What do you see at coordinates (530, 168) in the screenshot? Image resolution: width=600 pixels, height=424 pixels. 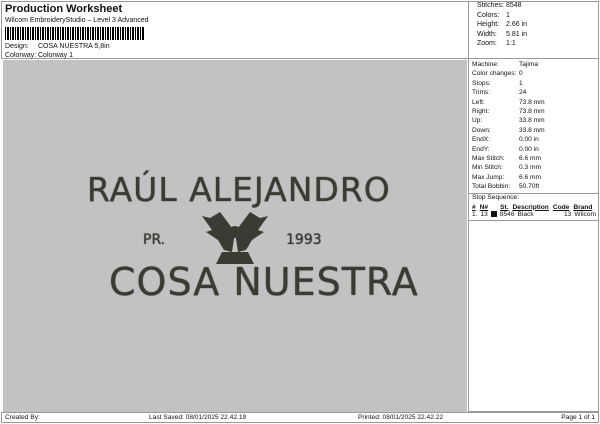 I see `min-stitch-value: 0.3 mm` at bounding box center [530, 168].